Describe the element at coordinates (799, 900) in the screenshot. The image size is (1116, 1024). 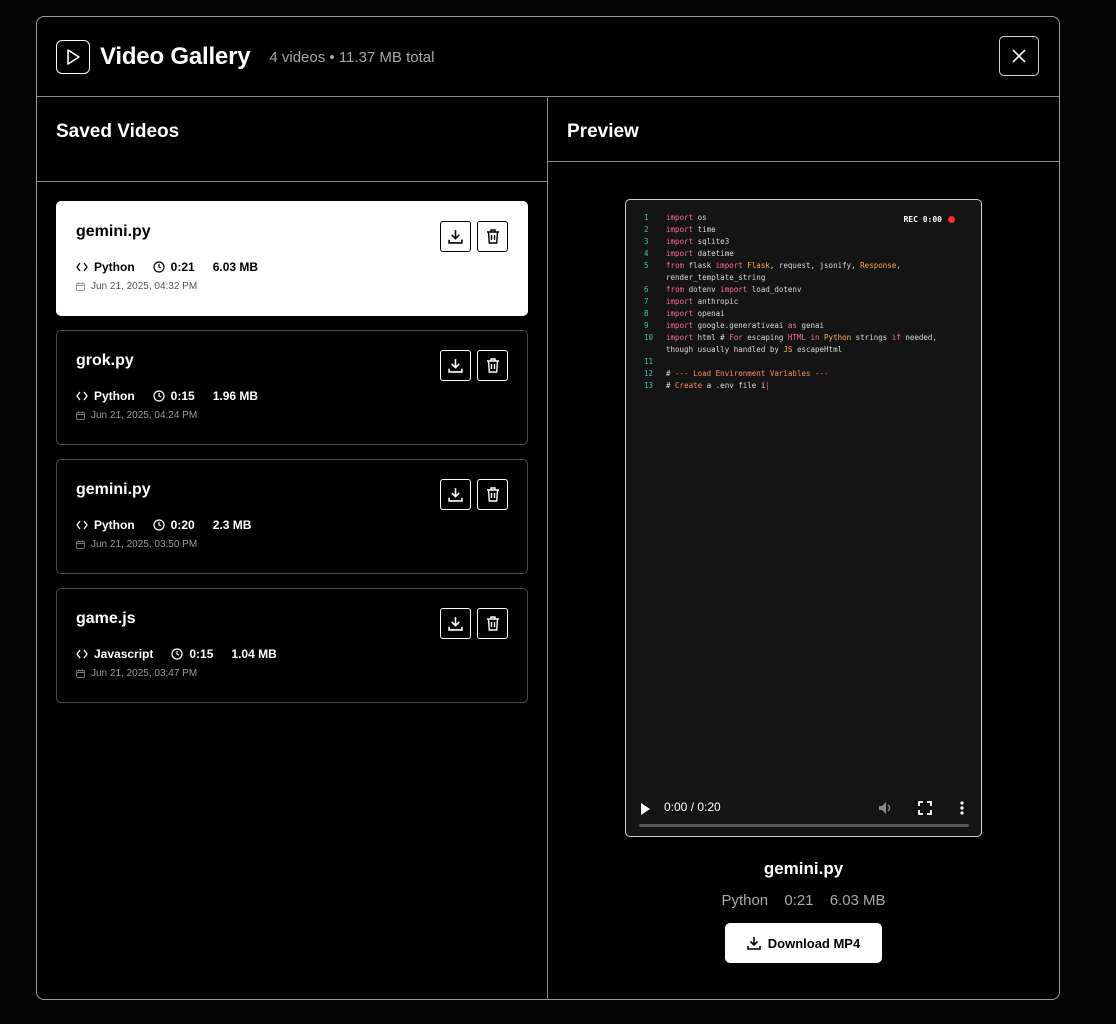
I see `preview-duration: 0:21` at that location.